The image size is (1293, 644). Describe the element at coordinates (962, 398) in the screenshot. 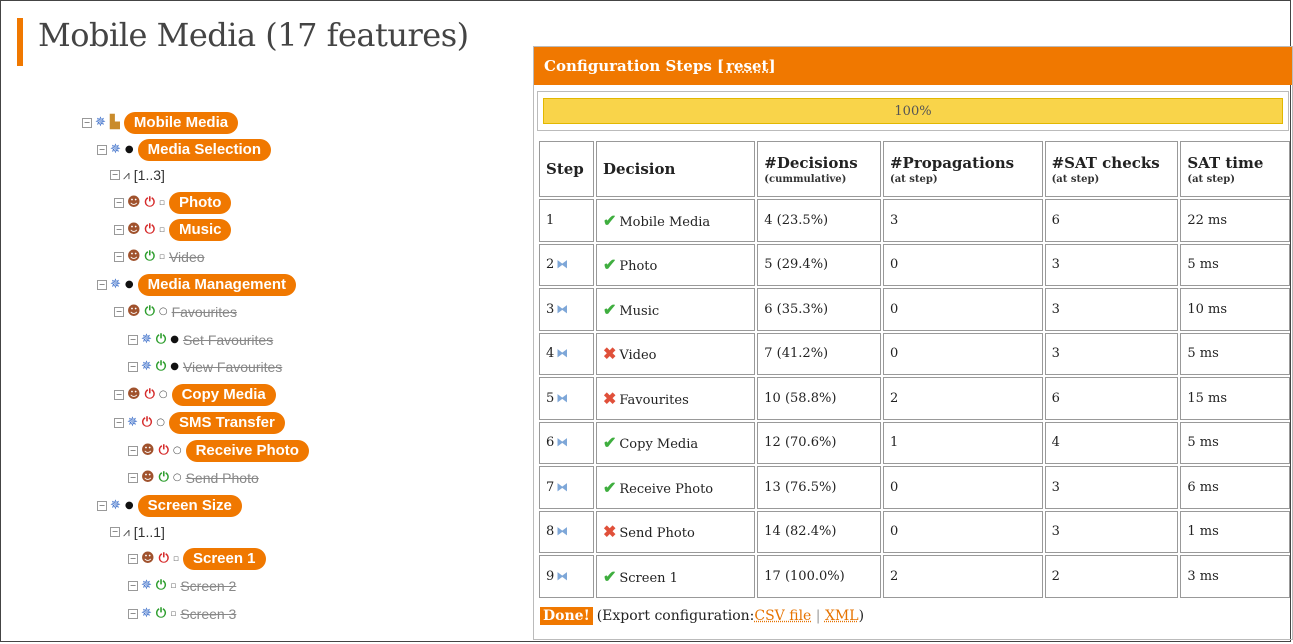

I see `cell-propagations: 2` at that location.